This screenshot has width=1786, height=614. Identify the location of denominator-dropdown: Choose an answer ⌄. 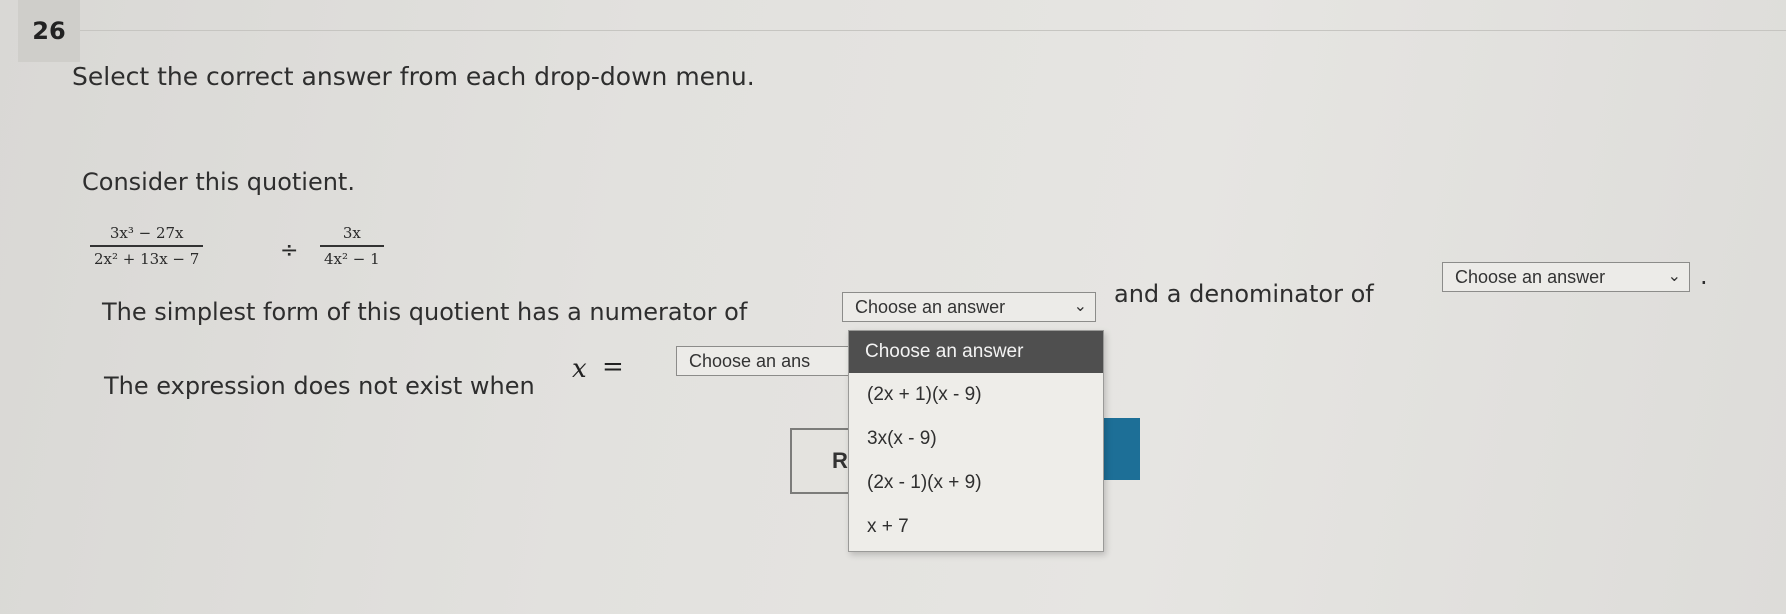
(1566, 277).